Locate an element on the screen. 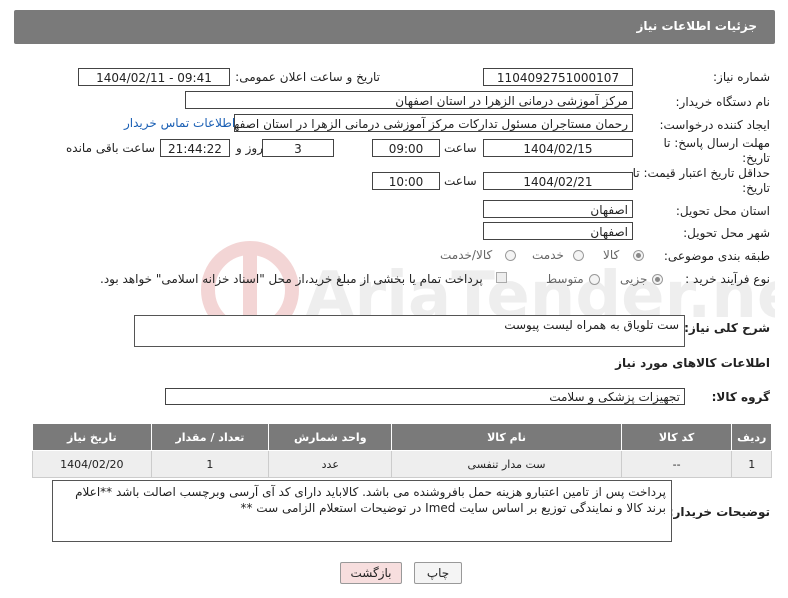 This screenshot has width=788, height=598. remaining-label: ساعت باقی مانده is located at coordinates (111, 148).